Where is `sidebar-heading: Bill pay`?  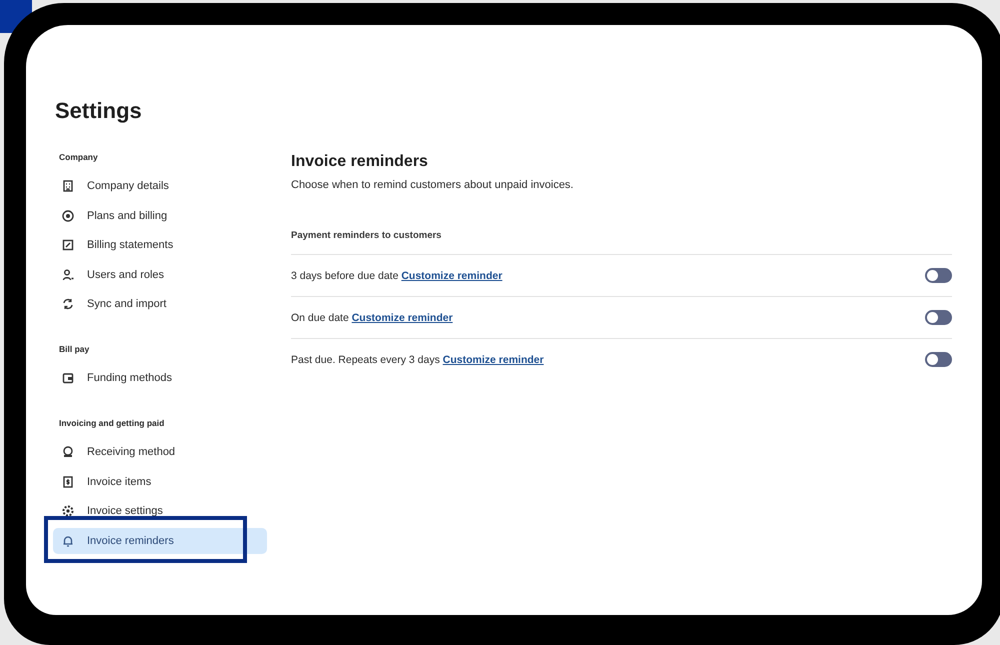 sidebar-heading: Bill pay is located at coordinates (74, 349).